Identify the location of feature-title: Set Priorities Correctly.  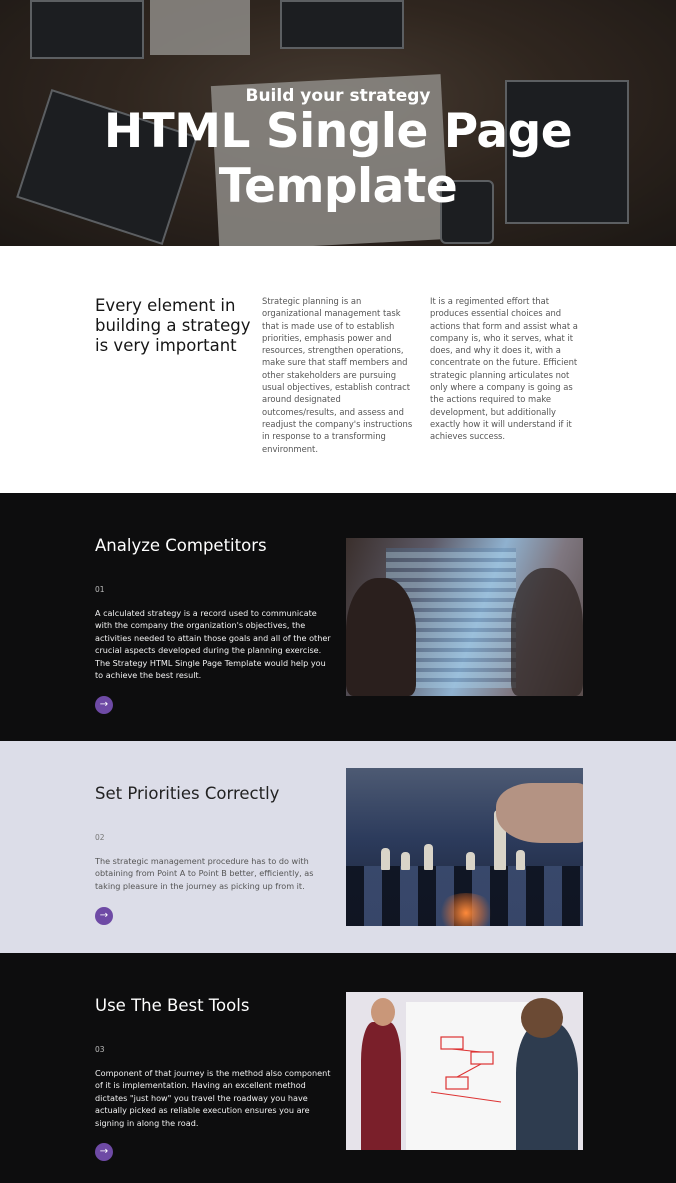
(187, 793).